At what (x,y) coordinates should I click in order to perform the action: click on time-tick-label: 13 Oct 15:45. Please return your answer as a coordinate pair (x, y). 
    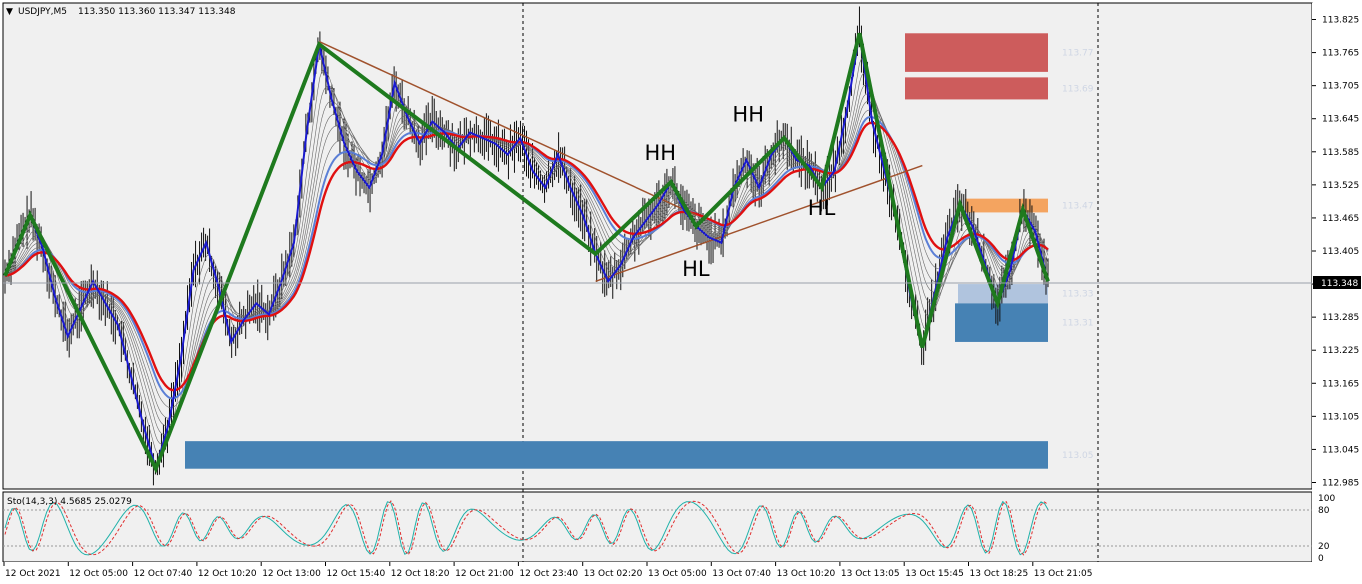
    Looking at the image, I should click on (934, 574).